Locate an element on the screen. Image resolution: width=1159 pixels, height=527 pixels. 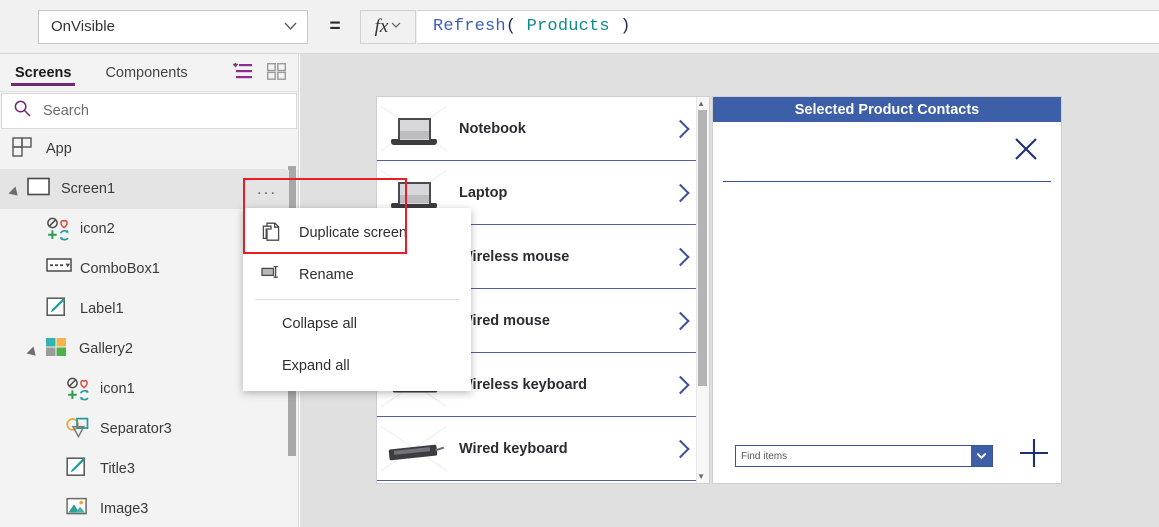
tree-view-icon is located at coordinates (243, 74).